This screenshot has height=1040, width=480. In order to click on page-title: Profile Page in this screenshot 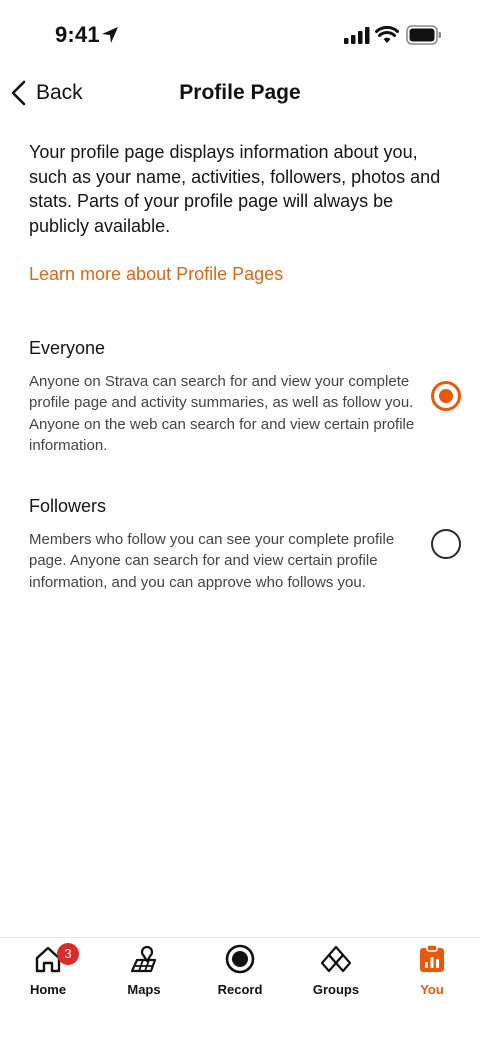, I will do `click(240, 92)`.